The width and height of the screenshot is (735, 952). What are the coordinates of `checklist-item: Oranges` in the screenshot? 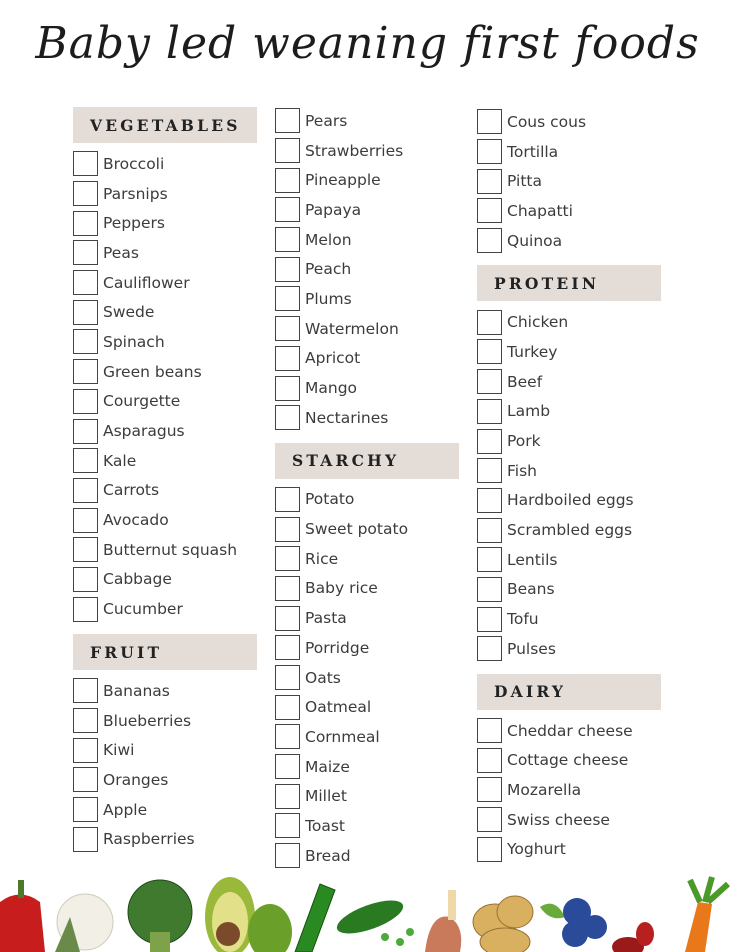 It's located at (165, 780).